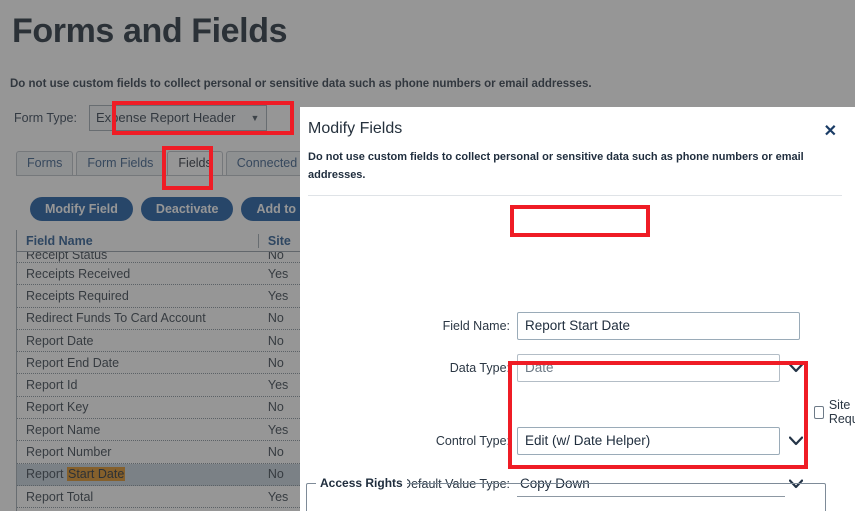 This screenshot has width=855, height=511. What do you see at coordinates (648, 441) in the screenshot?
I see `control-type-select: Edit (w/ Date Helper)` at bounding box center [648, 441].